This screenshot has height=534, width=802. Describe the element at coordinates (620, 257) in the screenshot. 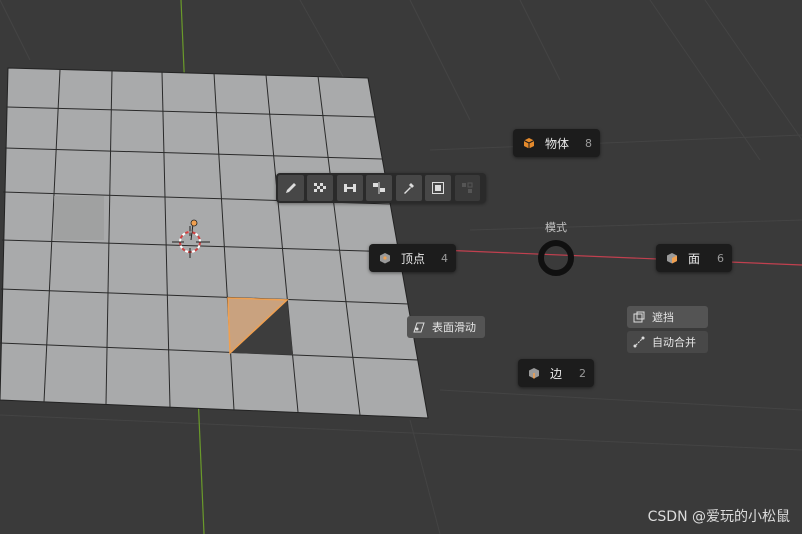

I see `x-axis-line` at that location.